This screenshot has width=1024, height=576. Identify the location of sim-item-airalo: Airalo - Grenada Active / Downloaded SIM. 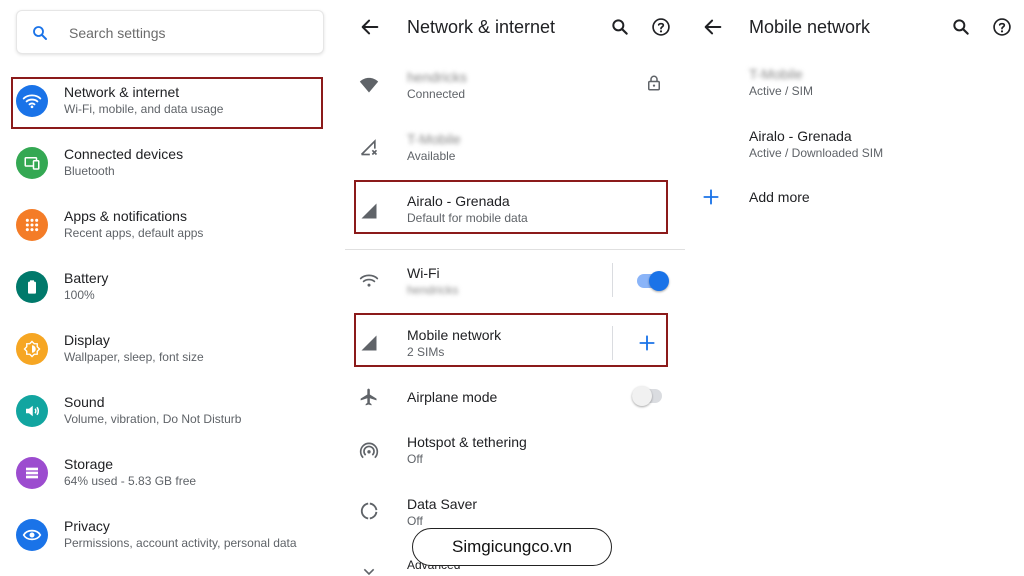
(856, 148).